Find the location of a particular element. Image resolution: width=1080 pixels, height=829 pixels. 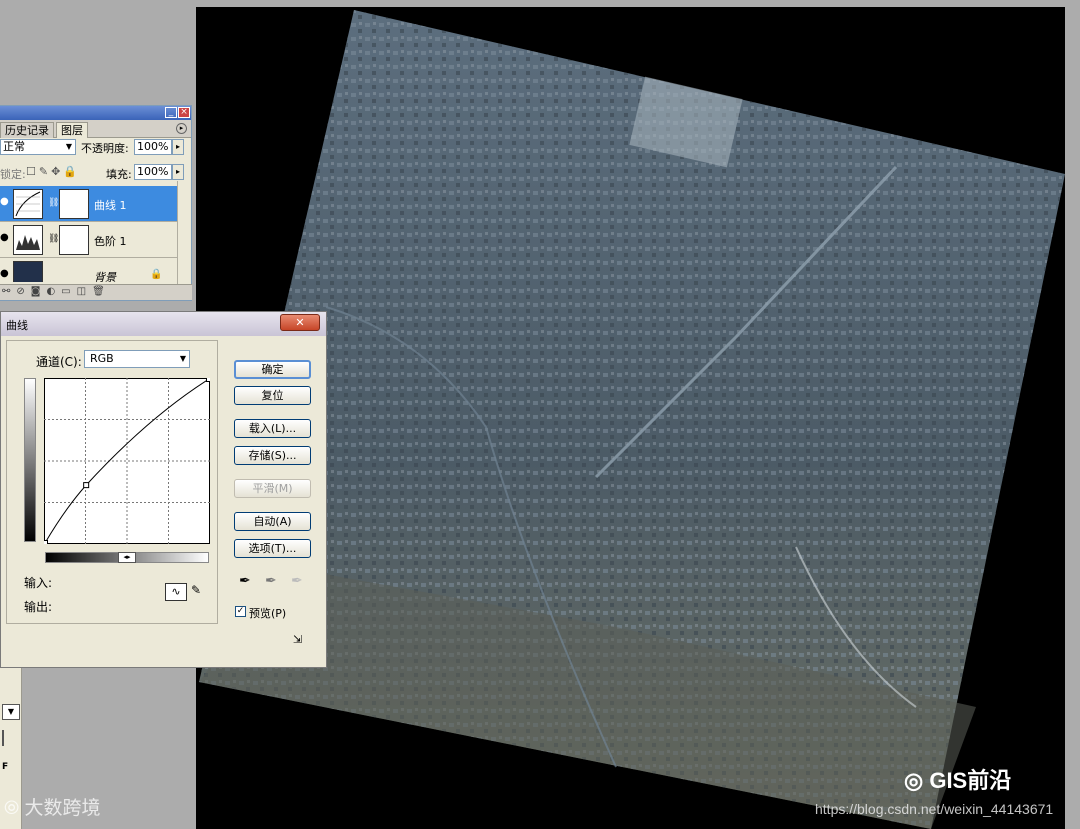

background-thumbnail is located at coordinates (28, 271).